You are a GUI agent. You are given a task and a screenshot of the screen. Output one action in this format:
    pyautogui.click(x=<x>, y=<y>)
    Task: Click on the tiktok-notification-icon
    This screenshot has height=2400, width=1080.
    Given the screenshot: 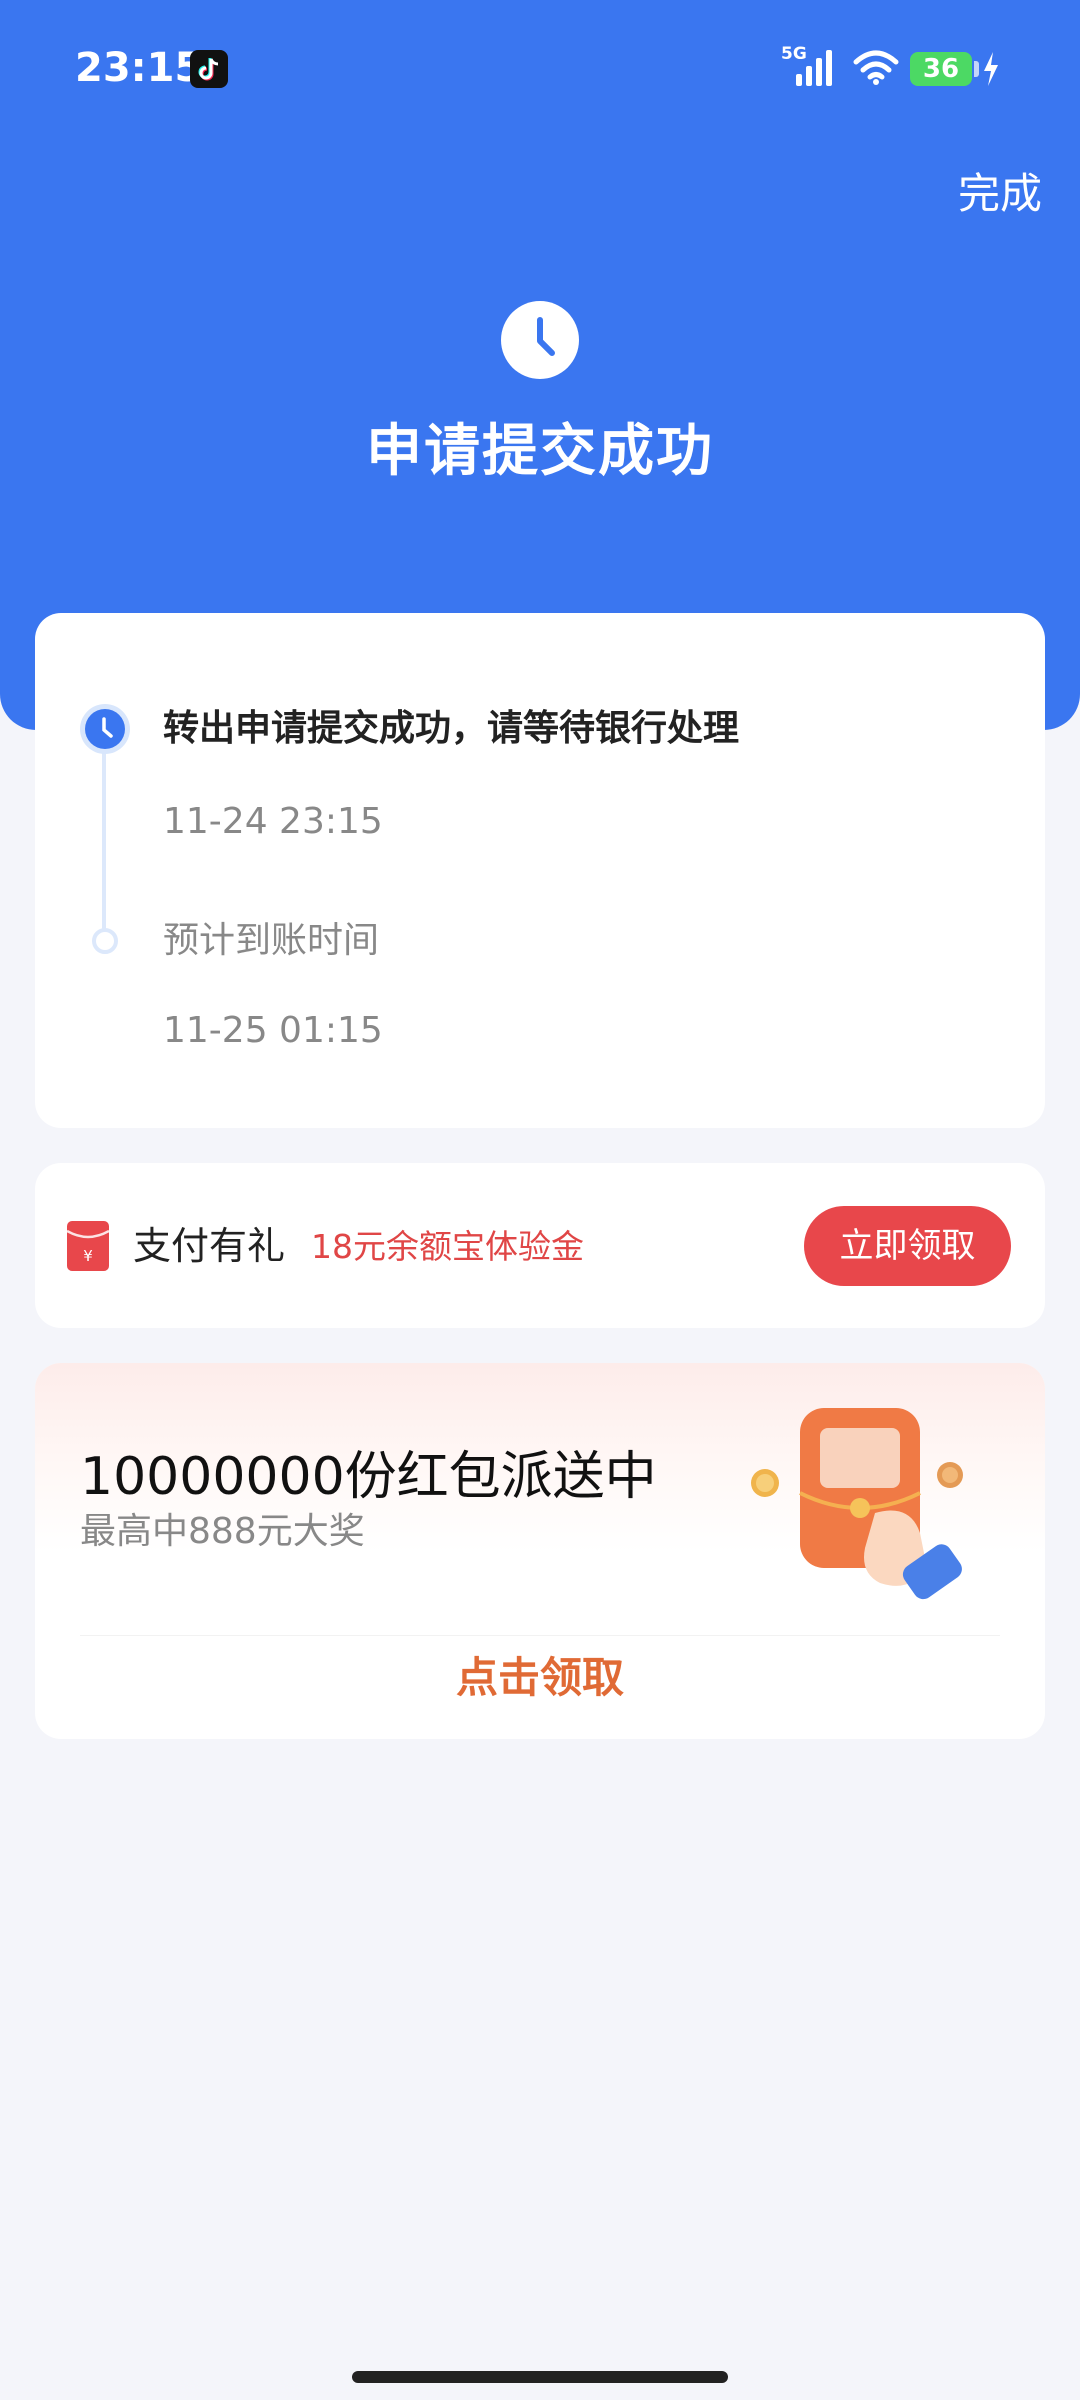 What is the action you would take?
    pyautogui.click(x=209, y=69)
    